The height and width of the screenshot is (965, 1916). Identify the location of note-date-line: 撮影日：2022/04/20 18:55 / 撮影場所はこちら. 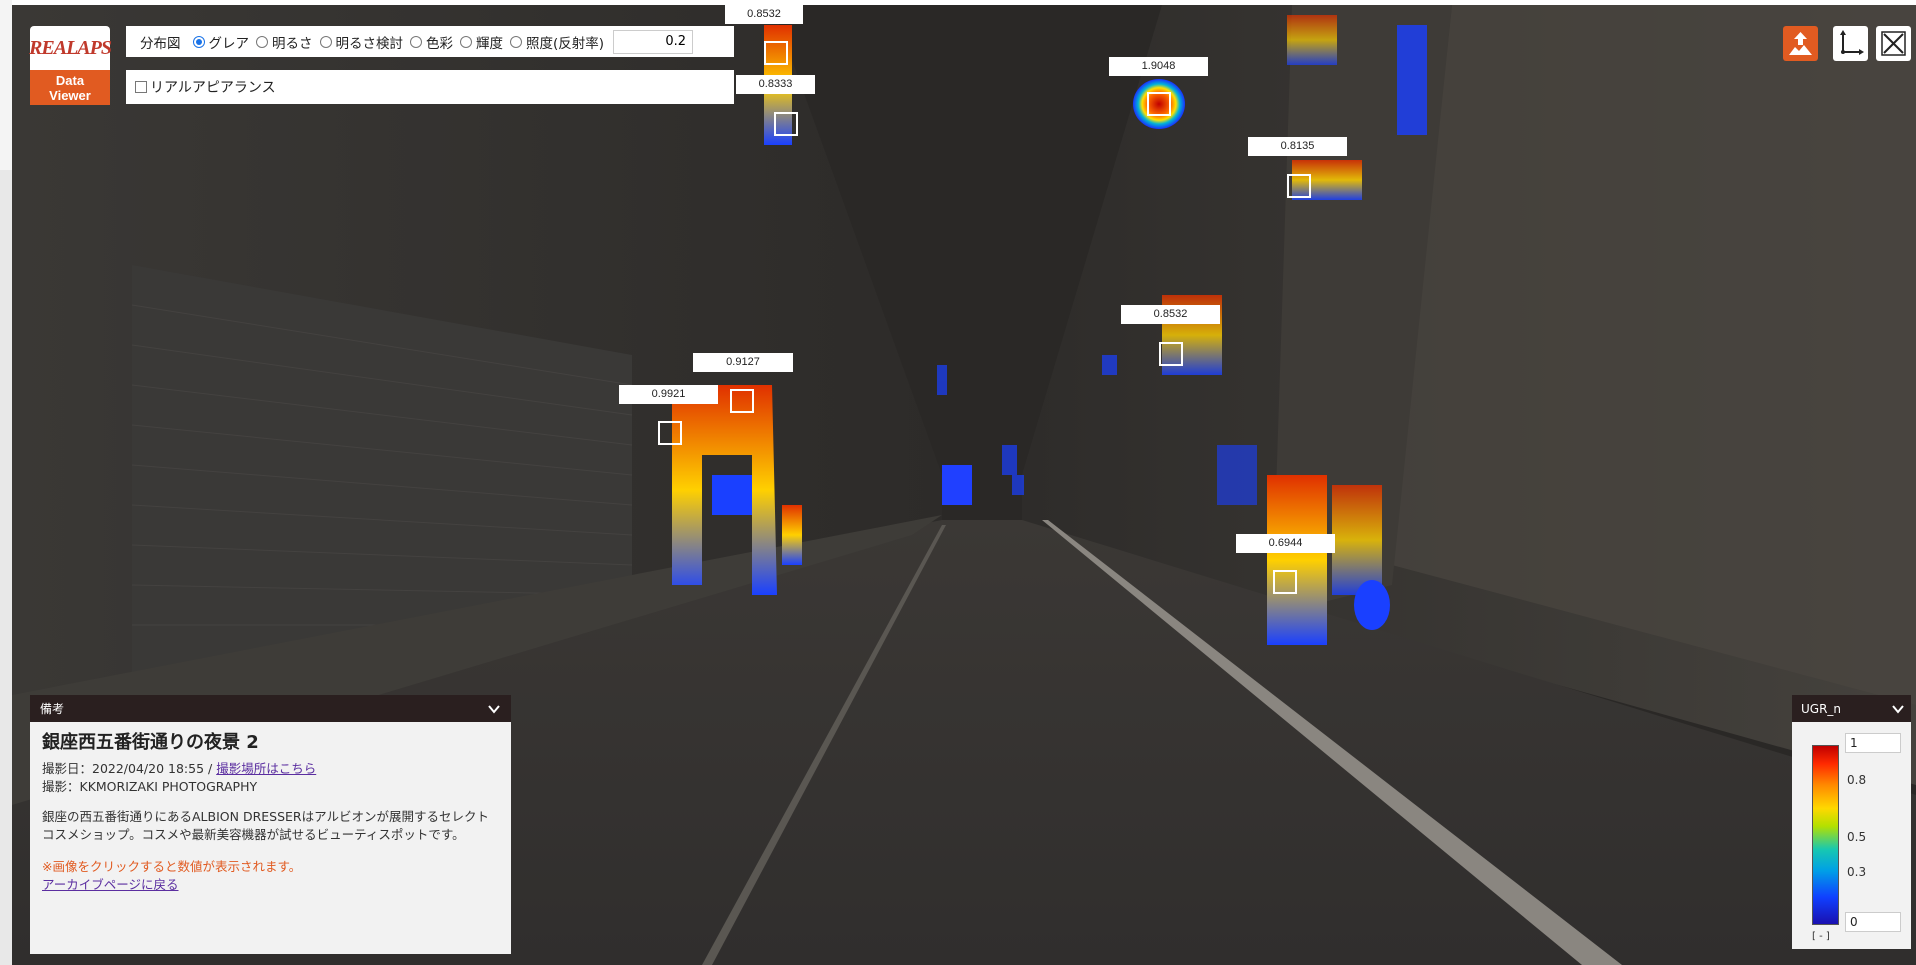
(270, 769).